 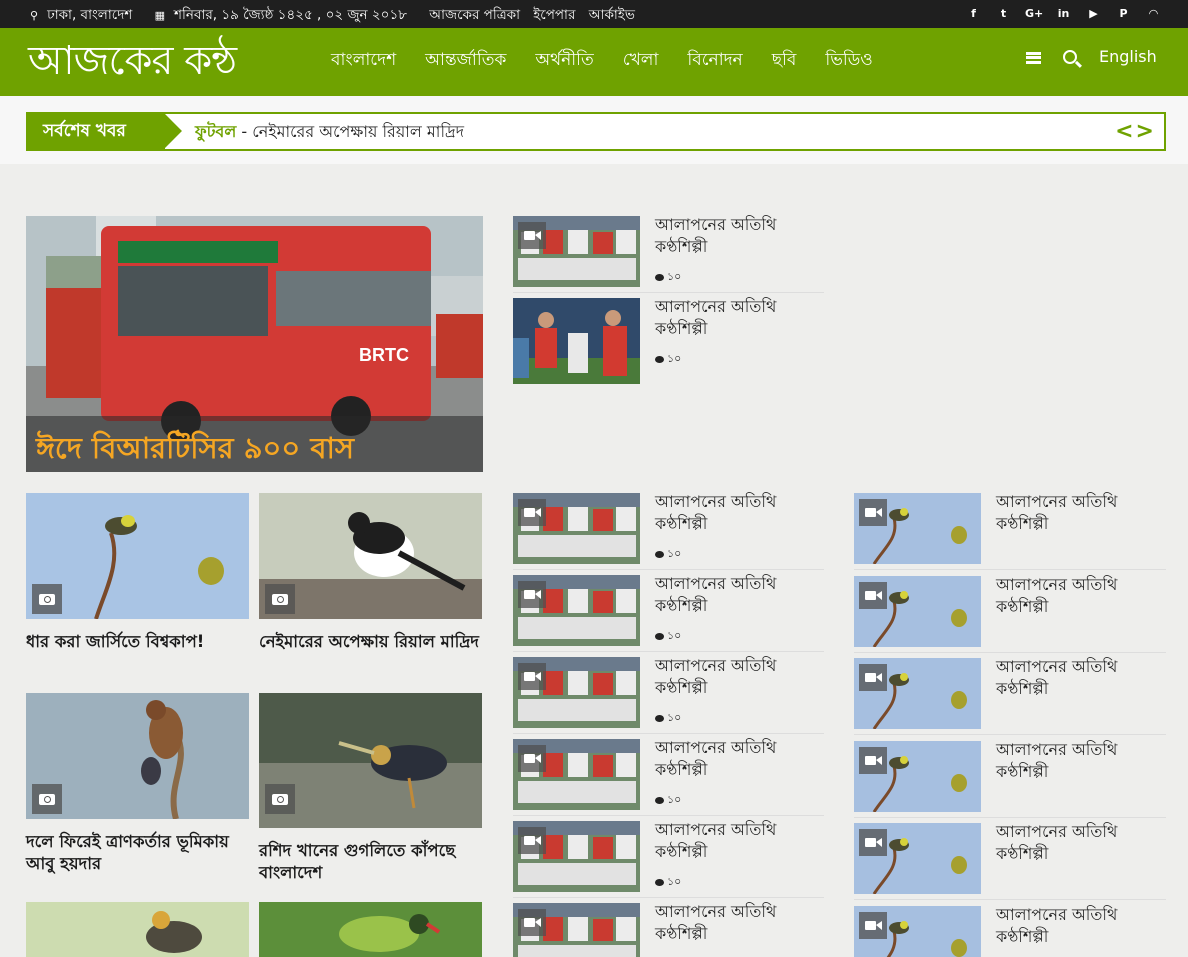 What do you see at coordinates (137, 756) in the screenshot?
I see `story-image` at bounding box center [137, 756].